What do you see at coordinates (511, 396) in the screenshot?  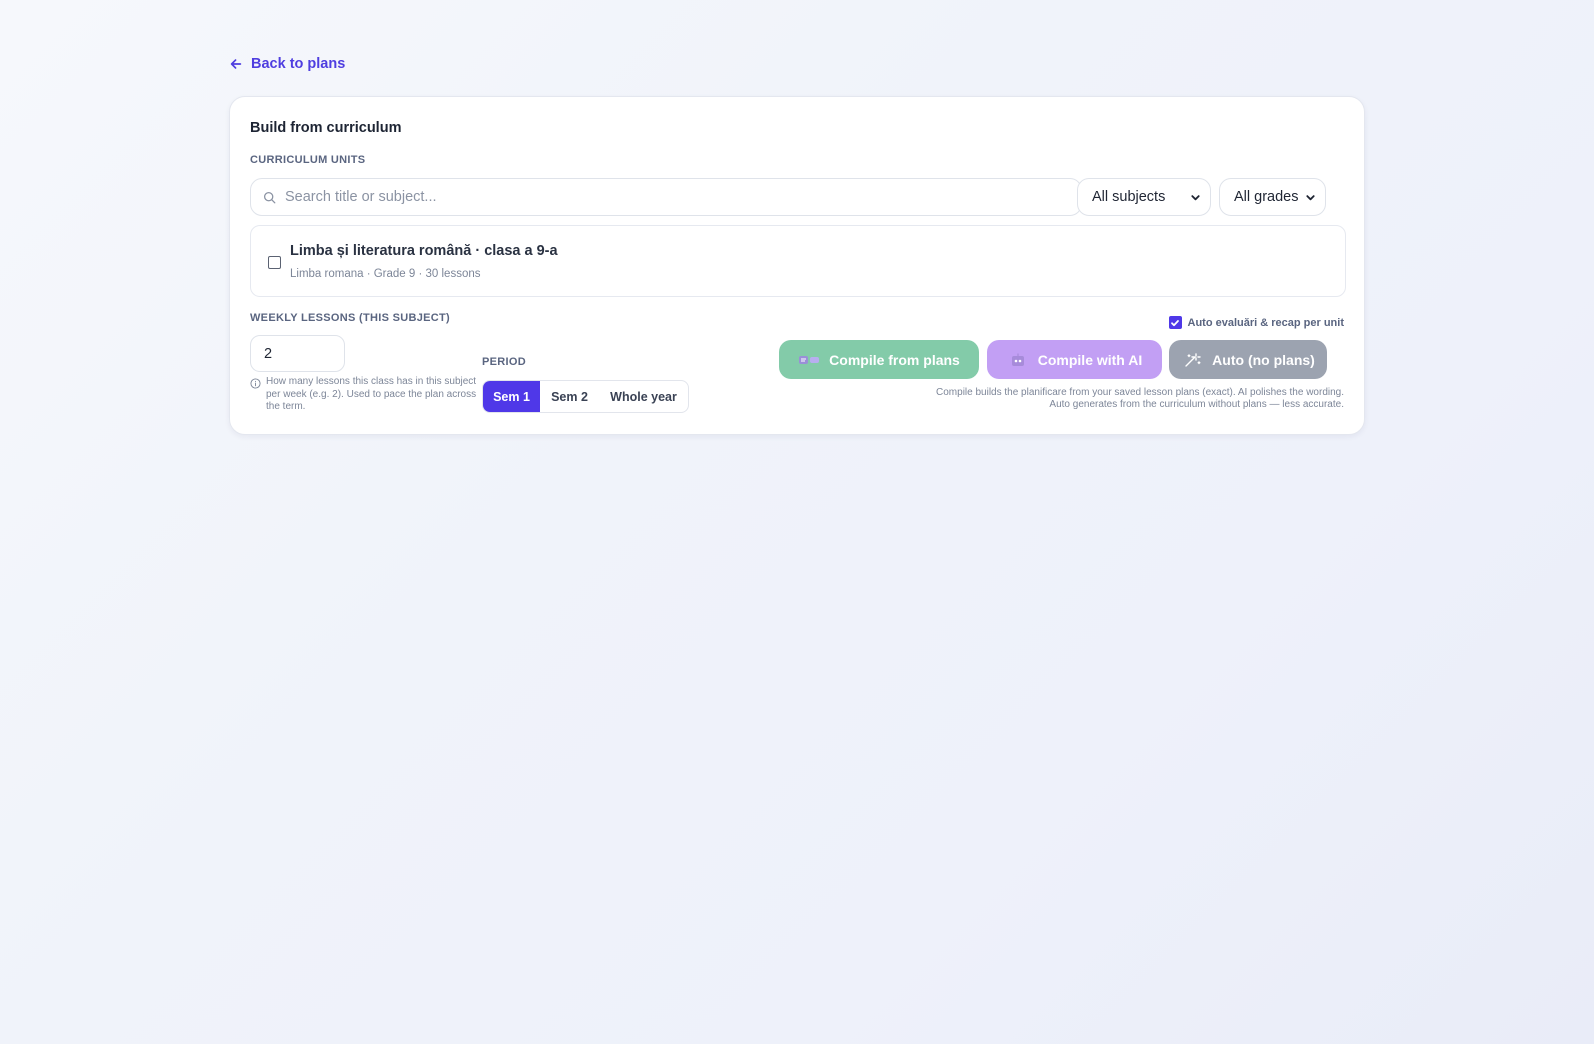 I see `period-option-sem-1: Sem 1` at bounding box center [511, 396].